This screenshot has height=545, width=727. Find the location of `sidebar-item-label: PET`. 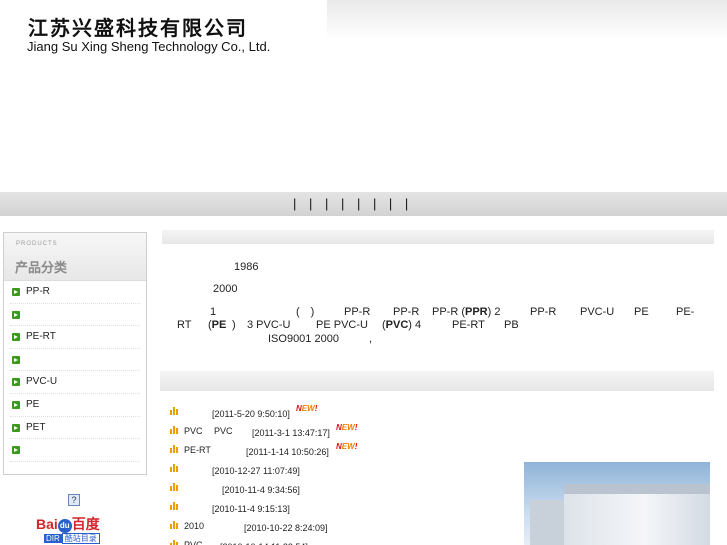

sidebar-item-label: PET is located at coordinates (36, 427).